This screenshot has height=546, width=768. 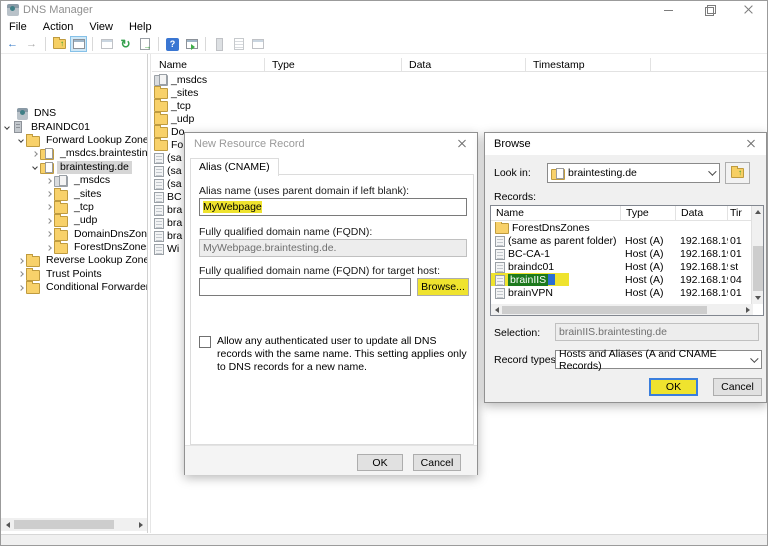 I want to click on list-view-icon, so click(x=238, y=44).